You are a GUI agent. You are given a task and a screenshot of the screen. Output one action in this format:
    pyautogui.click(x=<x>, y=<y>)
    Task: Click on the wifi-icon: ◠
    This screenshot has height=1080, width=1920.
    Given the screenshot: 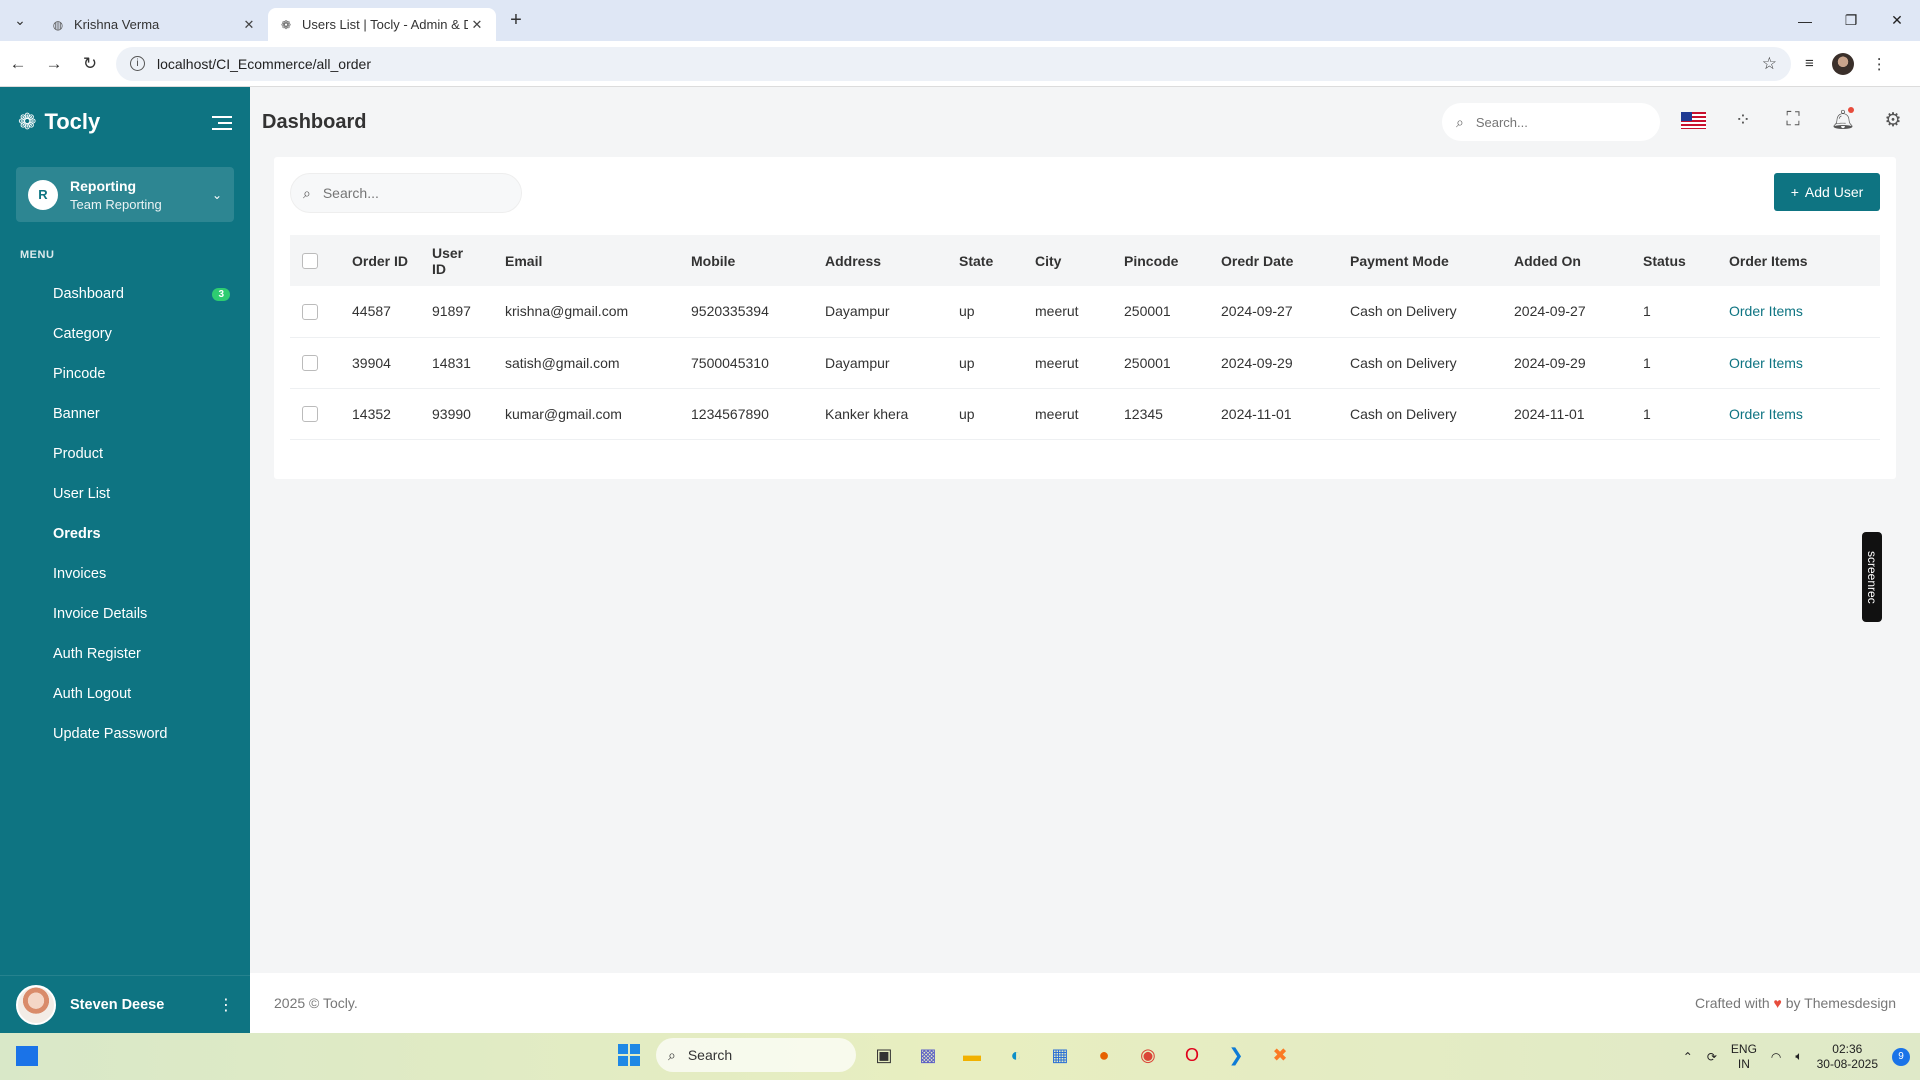 What is the action you would take?
    pyautogui.click(x=1776, y=1057)
    